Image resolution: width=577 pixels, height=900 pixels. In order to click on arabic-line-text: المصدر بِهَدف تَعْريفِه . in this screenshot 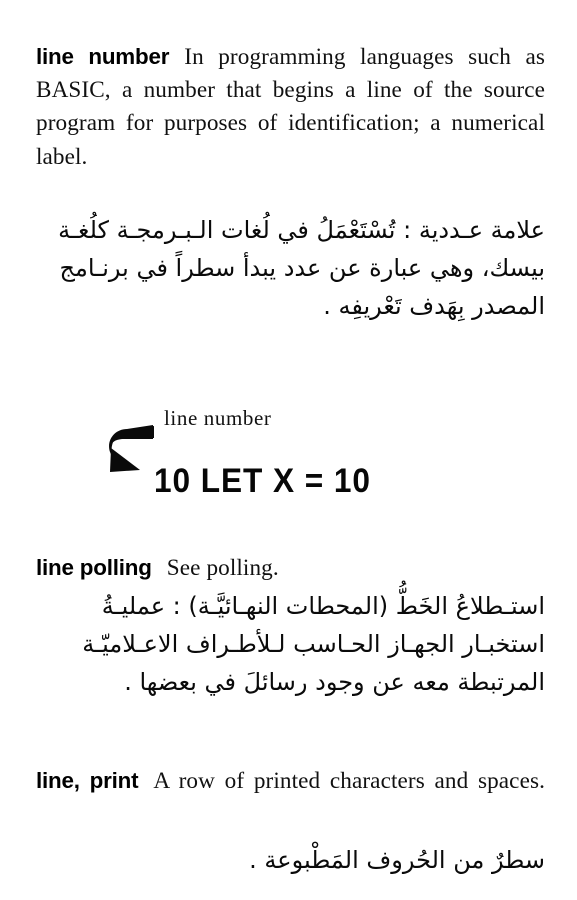, I will do `click(434, 306)`.